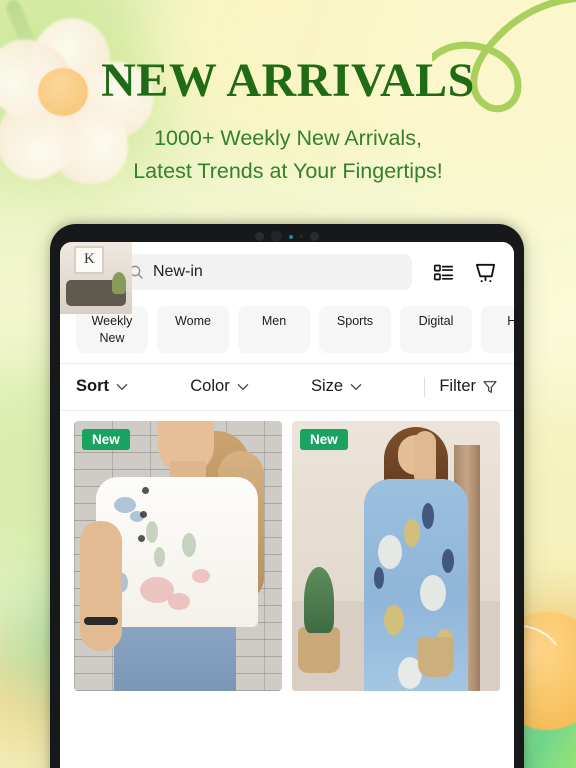 Image resolution: width=576 pixels, height=768 pixels. I want to click on category-label: Men, so click(274, 321).